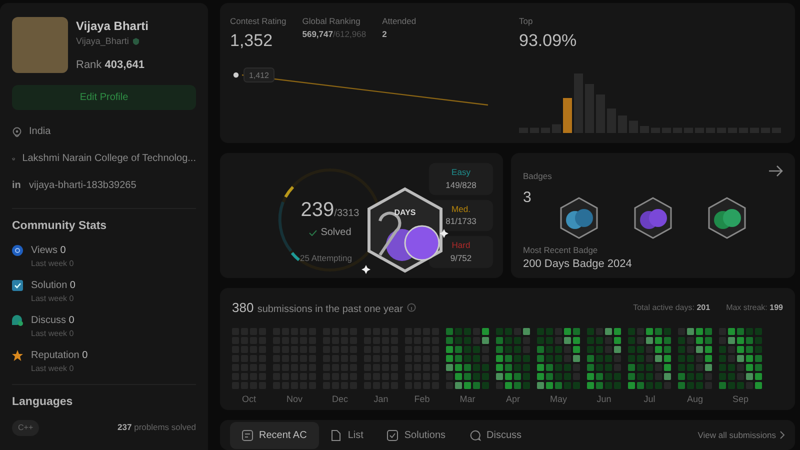 Image resolution: width=800 pixels, height=450 pixels. What do you see at coordinates (422, 399) in the screenshot?
I see `month-label: Feb` at bounding box center [422, 399].